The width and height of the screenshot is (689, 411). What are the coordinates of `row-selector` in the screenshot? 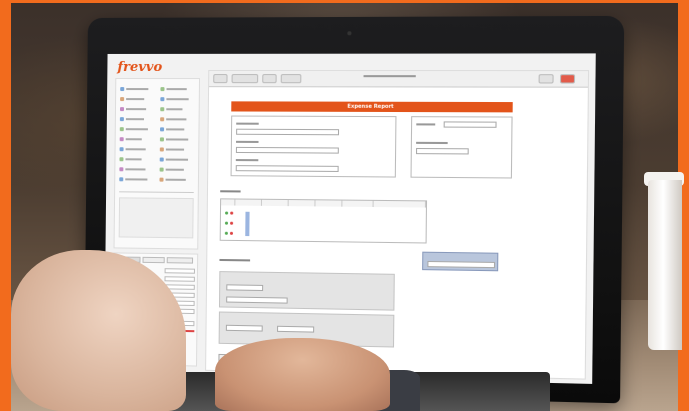 It's located at (247, 224).